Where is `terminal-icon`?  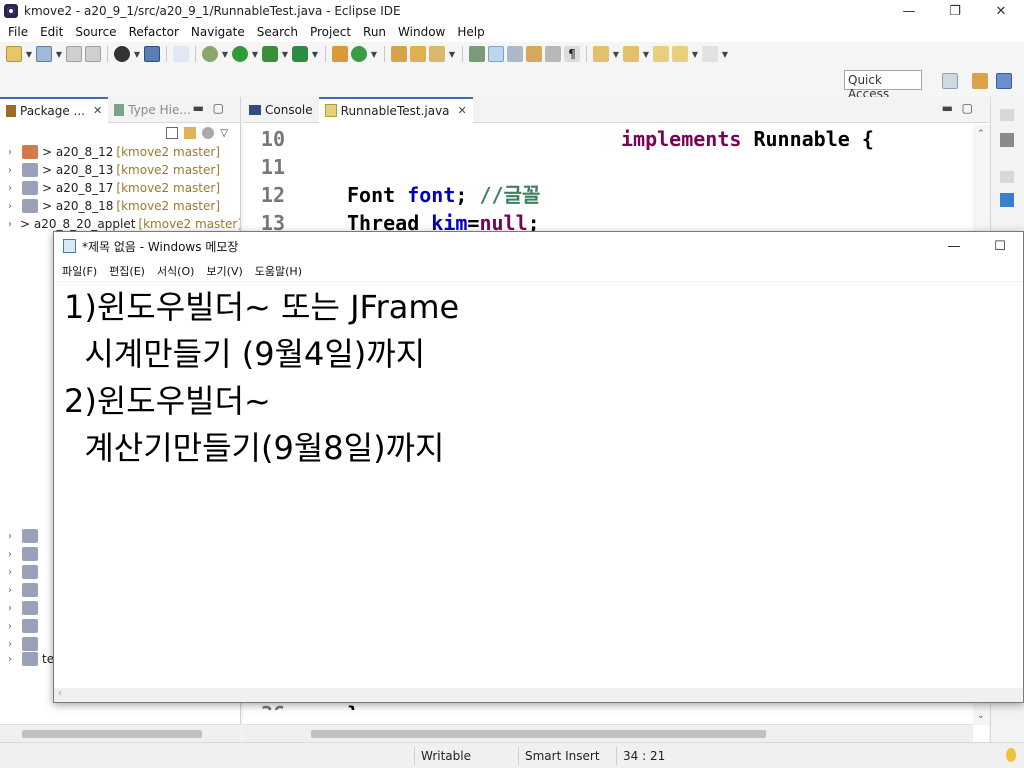 terminal-icon is located at coordinates (152, 54).